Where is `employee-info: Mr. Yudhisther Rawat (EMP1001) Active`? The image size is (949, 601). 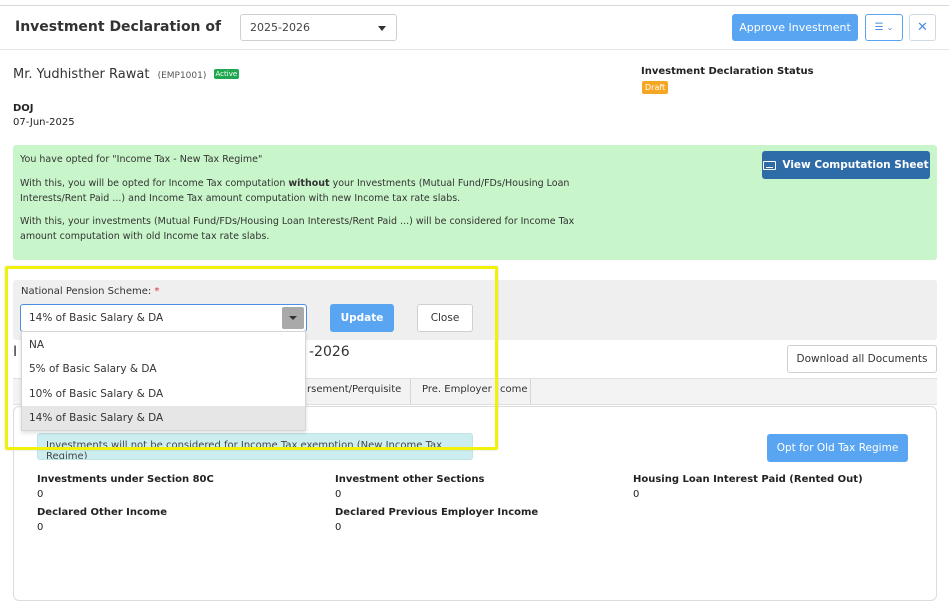 employee-info: Mr. Yudhisther Rawat (EMP1001) Active is located at coordinates (126, 74).